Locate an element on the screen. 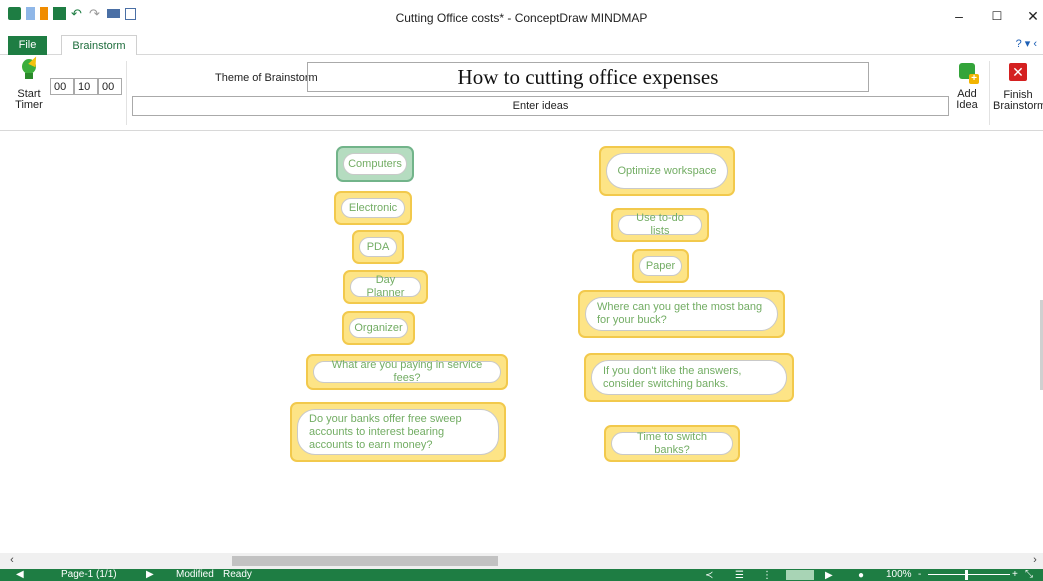 This screenshot has width=1043, height=581. help-icon: ? ▾ ‹ is located at coordinates (1026, 43).